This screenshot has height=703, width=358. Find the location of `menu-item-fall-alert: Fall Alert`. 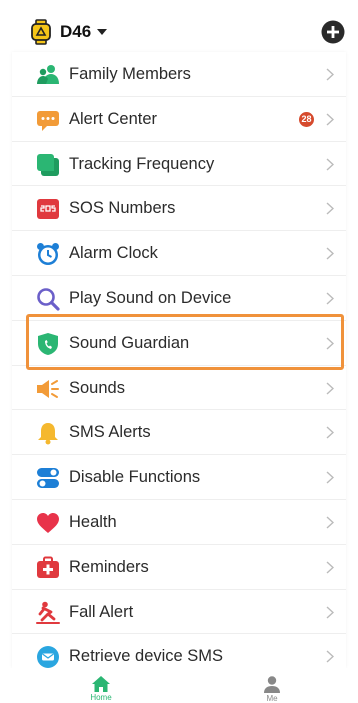

menu-item-fall-alert: Fall Alert is located at coordinates (179, 612).